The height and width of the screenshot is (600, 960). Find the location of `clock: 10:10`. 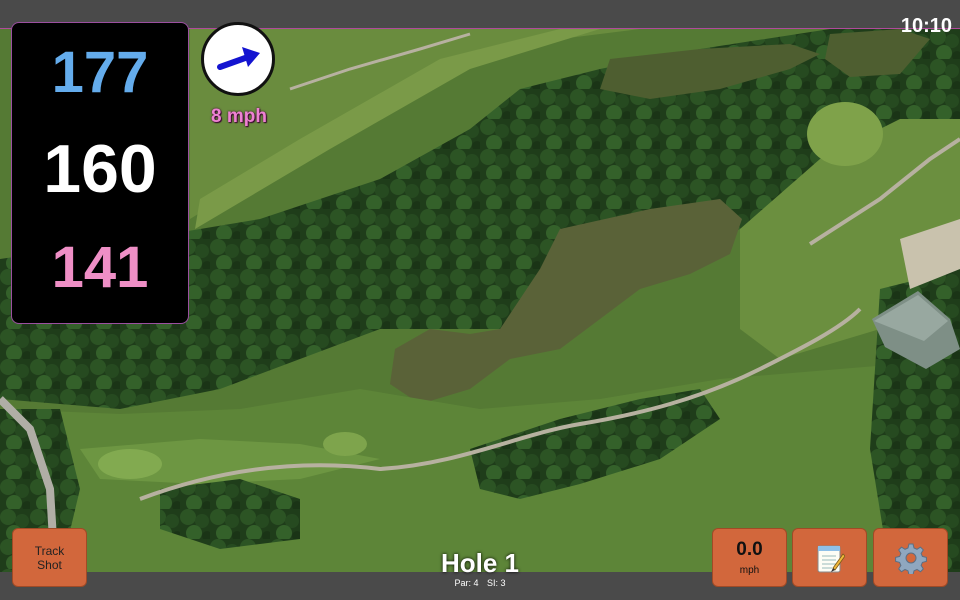

clock: 10:10 is located at coordinates (926, 26).